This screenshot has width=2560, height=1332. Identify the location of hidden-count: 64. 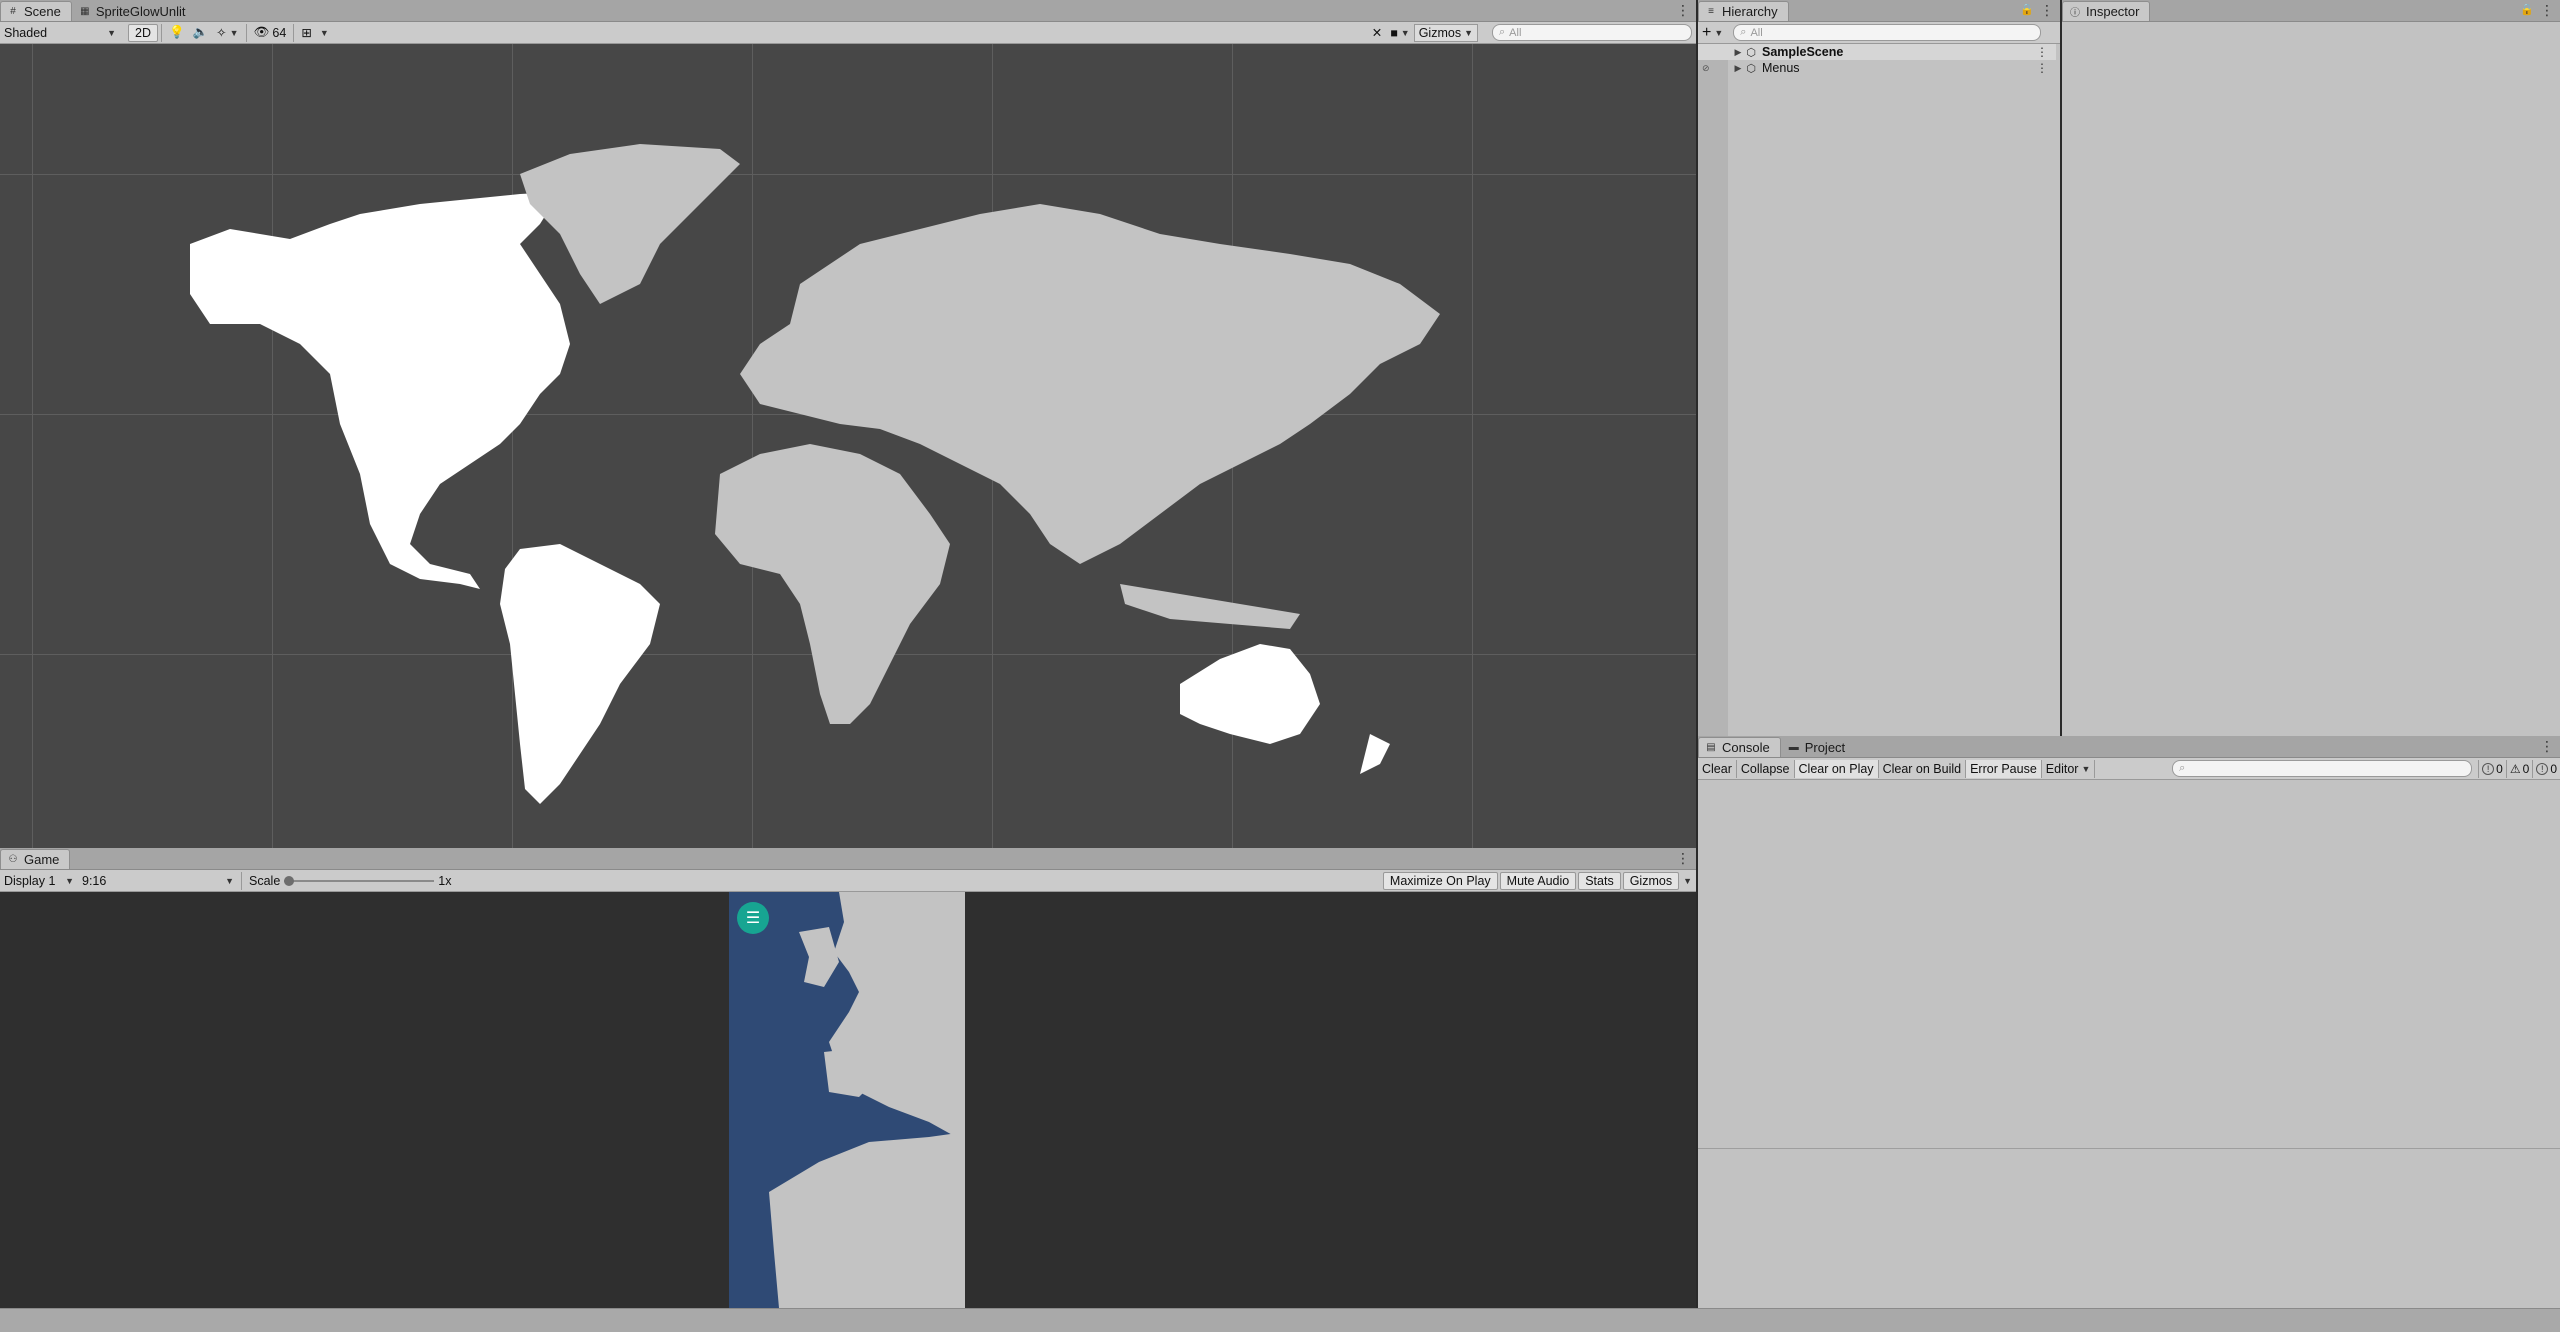
(279, 32).